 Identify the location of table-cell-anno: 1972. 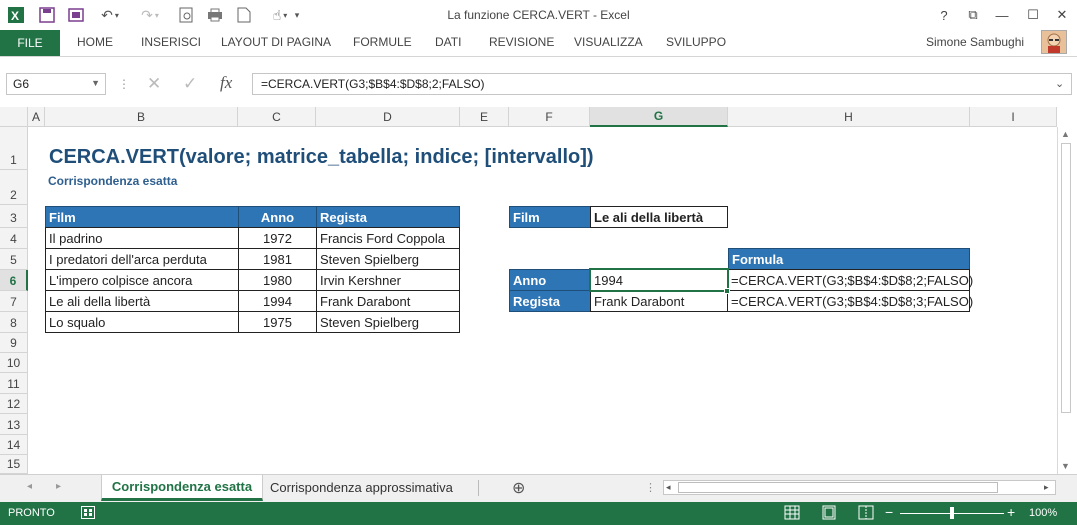
(277, 238).